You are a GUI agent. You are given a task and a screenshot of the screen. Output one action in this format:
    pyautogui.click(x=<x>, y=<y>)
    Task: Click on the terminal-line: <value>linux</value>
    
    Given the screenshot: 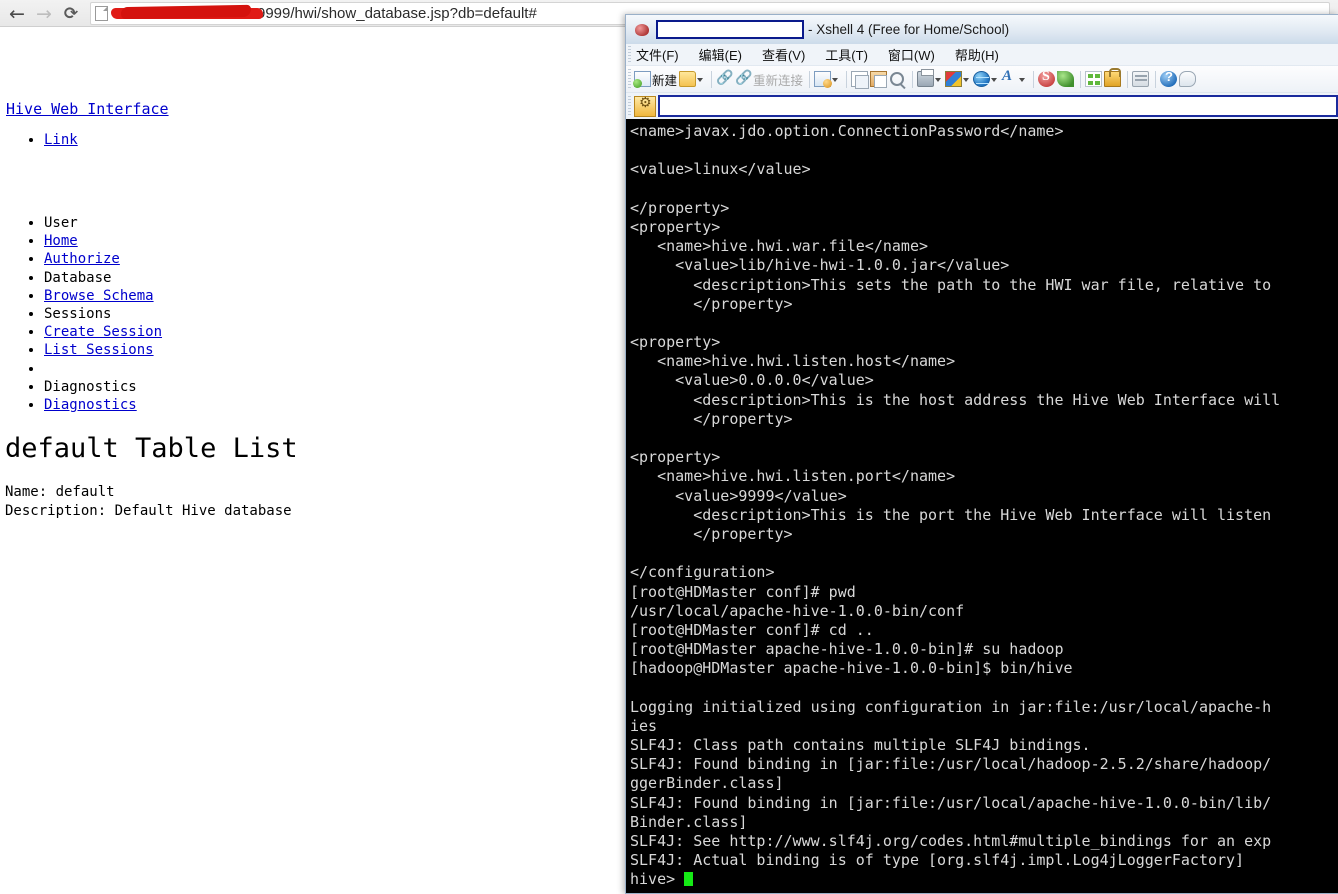 What is the action you would take?
    pyautogui.click(x=720, y=169)
    